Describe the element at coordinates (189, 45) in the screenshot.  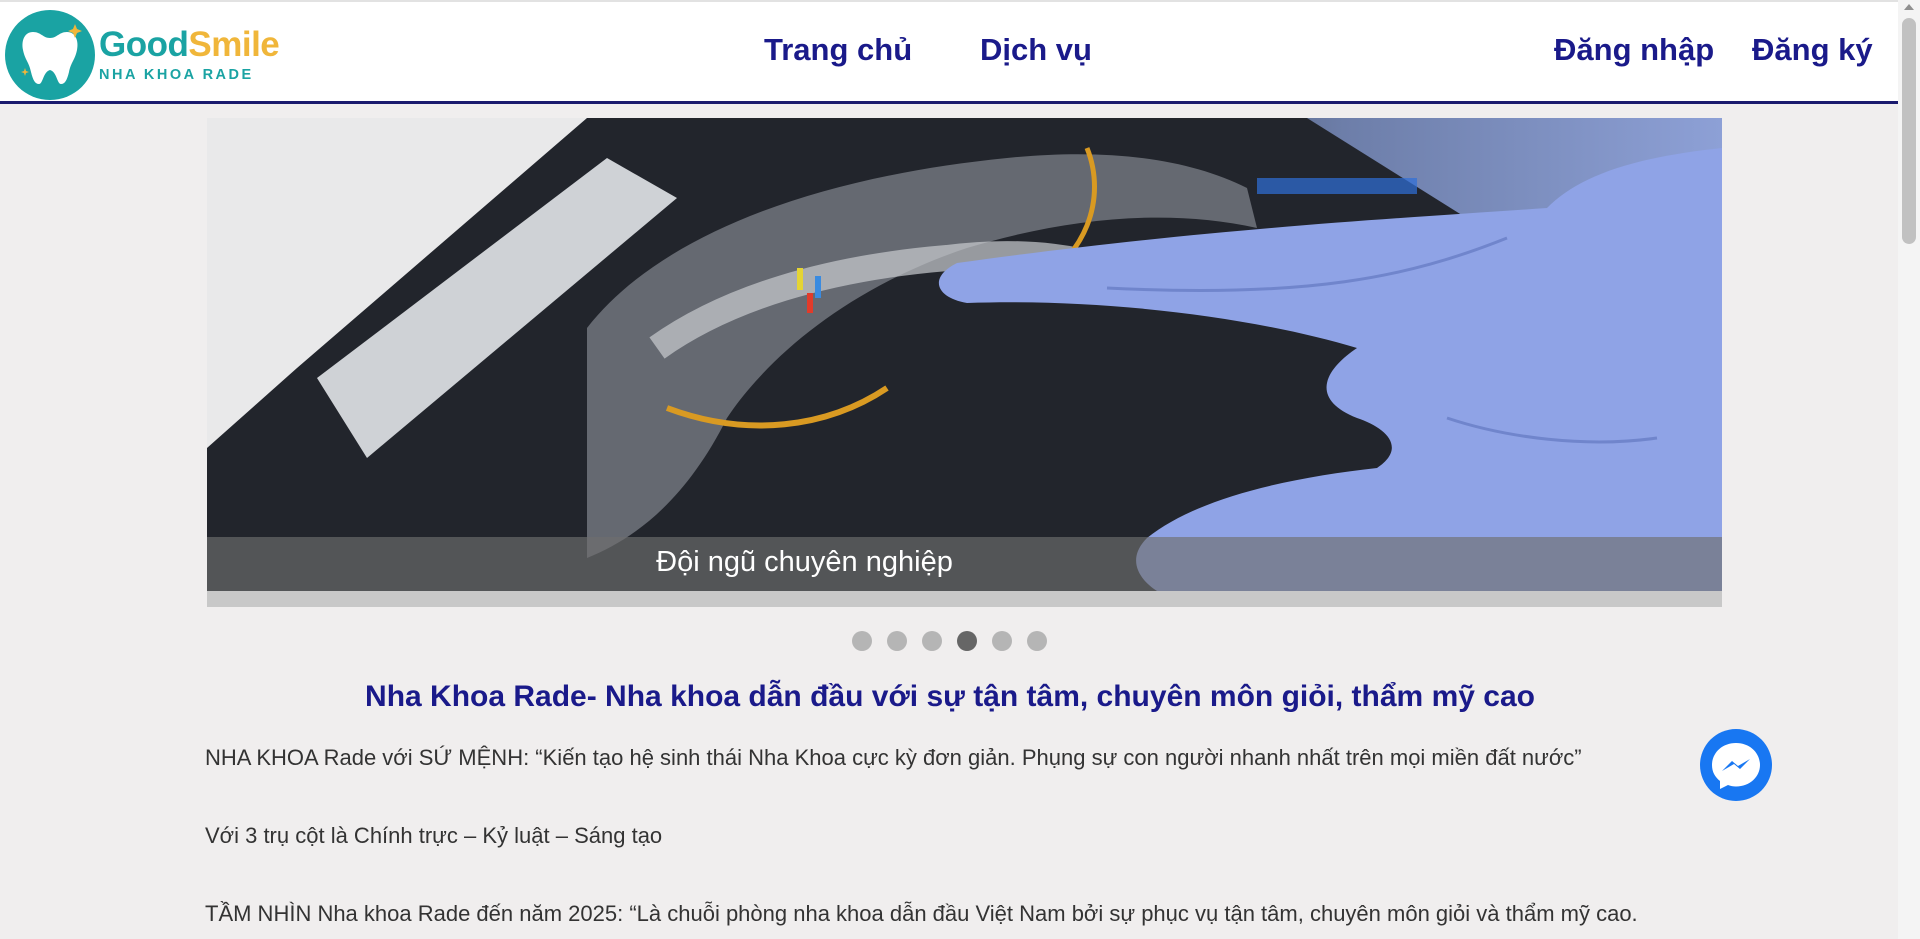
I see `brand-name: GoodSmile` at that location.